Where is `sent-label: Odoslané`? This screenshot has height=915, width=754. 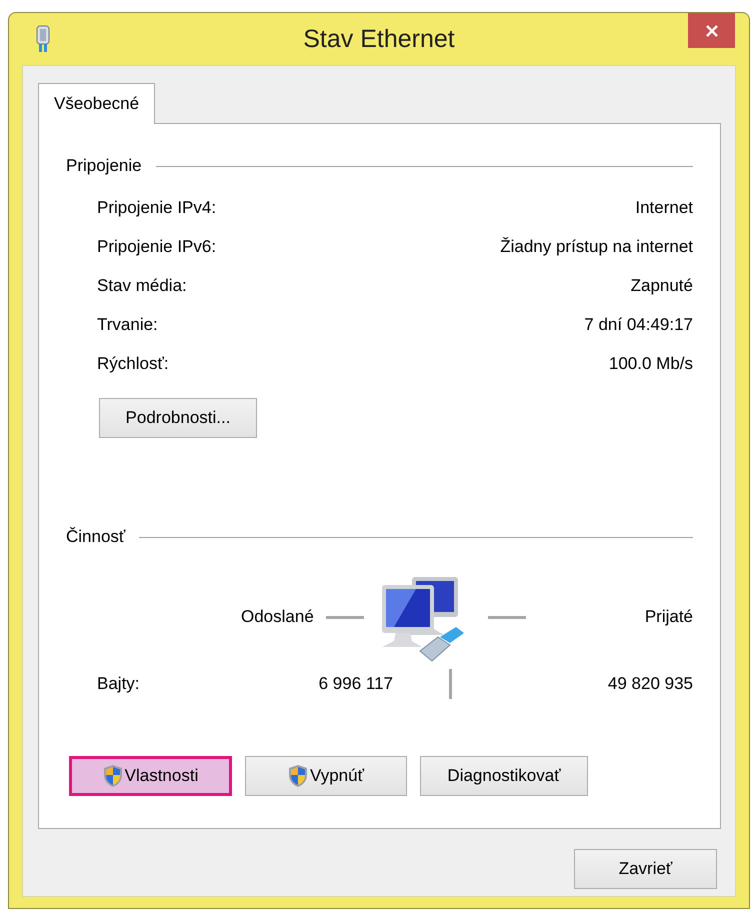 sent-label: Odoslané is located at coordinates (277, 617).